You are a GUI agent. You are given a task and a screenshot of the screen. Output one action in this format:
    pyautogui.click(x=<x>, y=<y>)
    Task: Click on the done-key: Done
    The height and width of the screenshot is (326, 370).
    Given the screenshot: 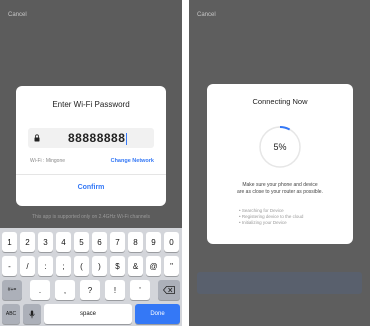 What is the action you would take?
    pyautogui.click(x=157, y=314)
    